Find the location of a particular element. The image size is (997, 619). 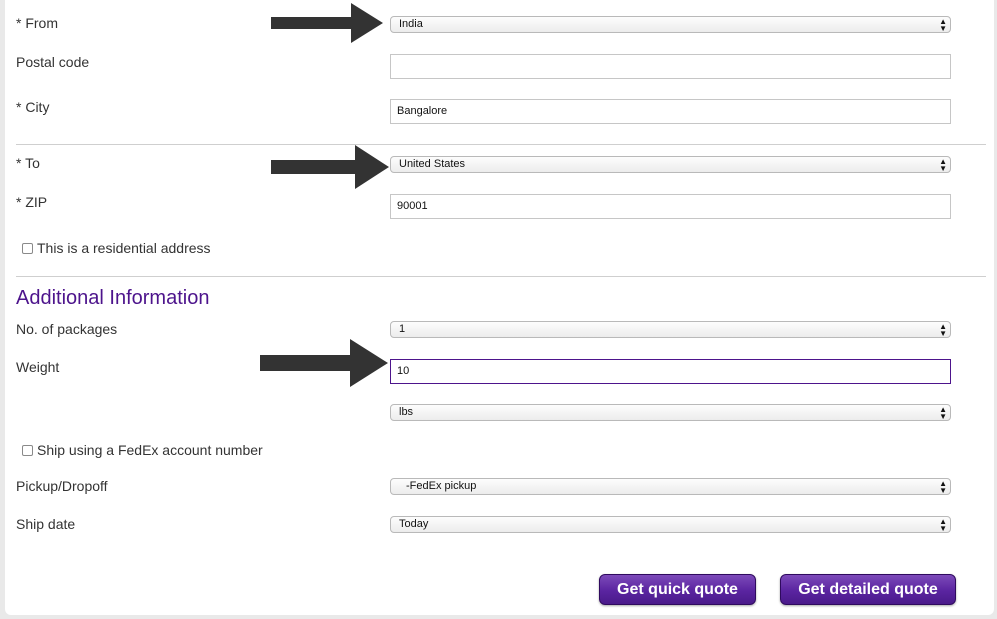

get-quick-quote-button: Get quick quote is located at coordinates (677, 589).